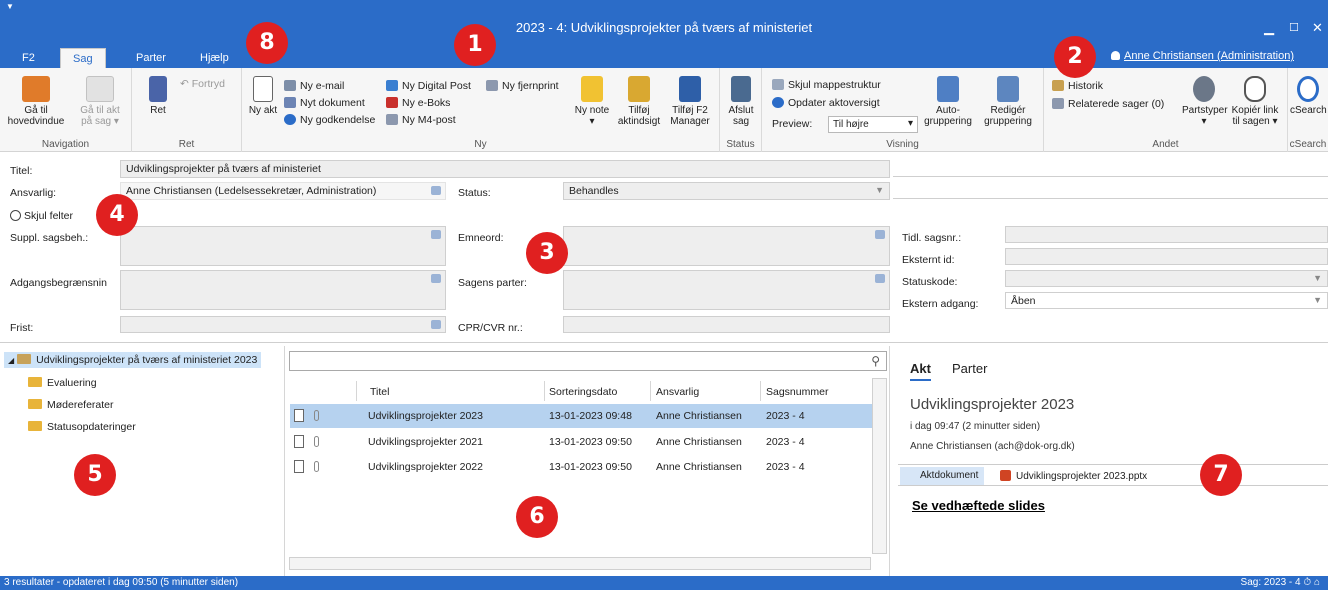 This screenshot has width=1328, height=590. What do you see at coordinates (522, 86) in the screenshot?
I see `ny-fjernprint-button: Ny fjernprint` at bounding box center [522, 86].